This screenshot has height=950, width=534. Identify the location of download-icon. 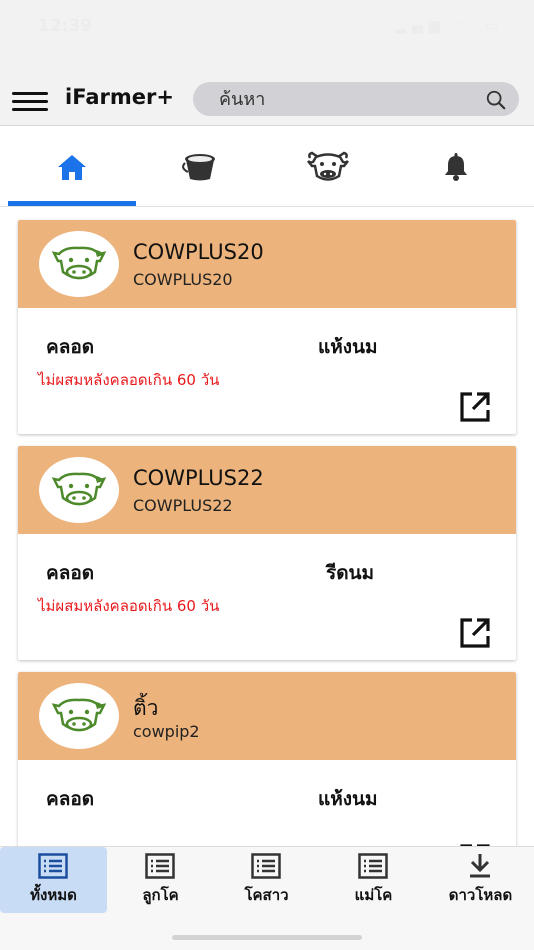
(480, 866).